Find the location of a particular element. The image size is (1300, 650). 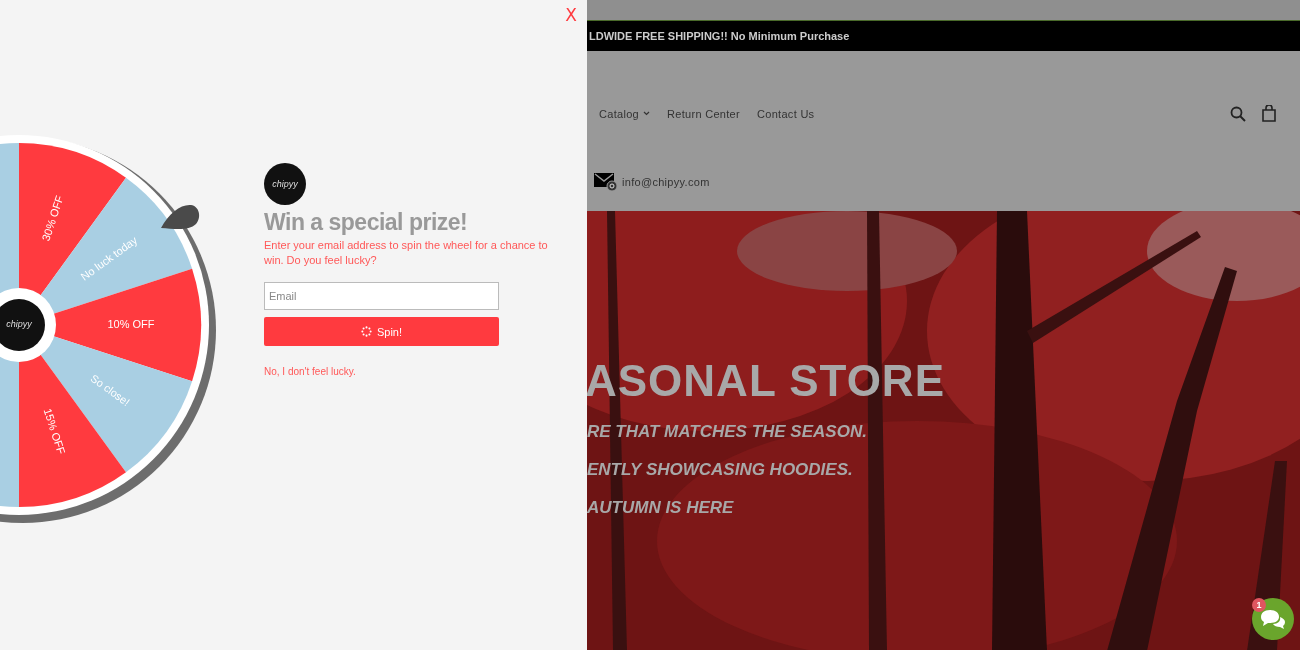

segment-label: 15% OFF is located at coordinates (54, 431).